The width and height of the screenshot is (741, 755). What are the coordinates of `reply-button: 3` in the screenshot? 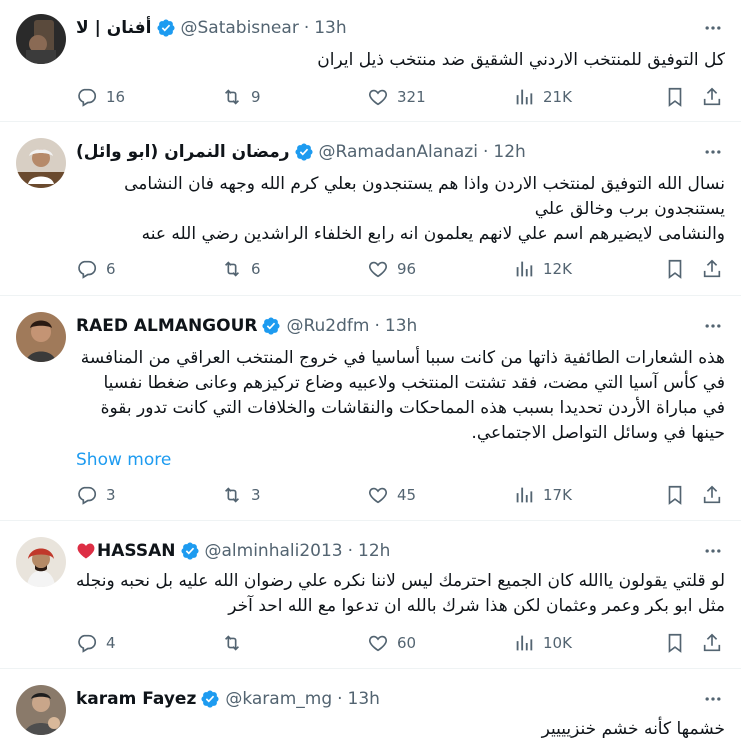 It's located at (96, 495).